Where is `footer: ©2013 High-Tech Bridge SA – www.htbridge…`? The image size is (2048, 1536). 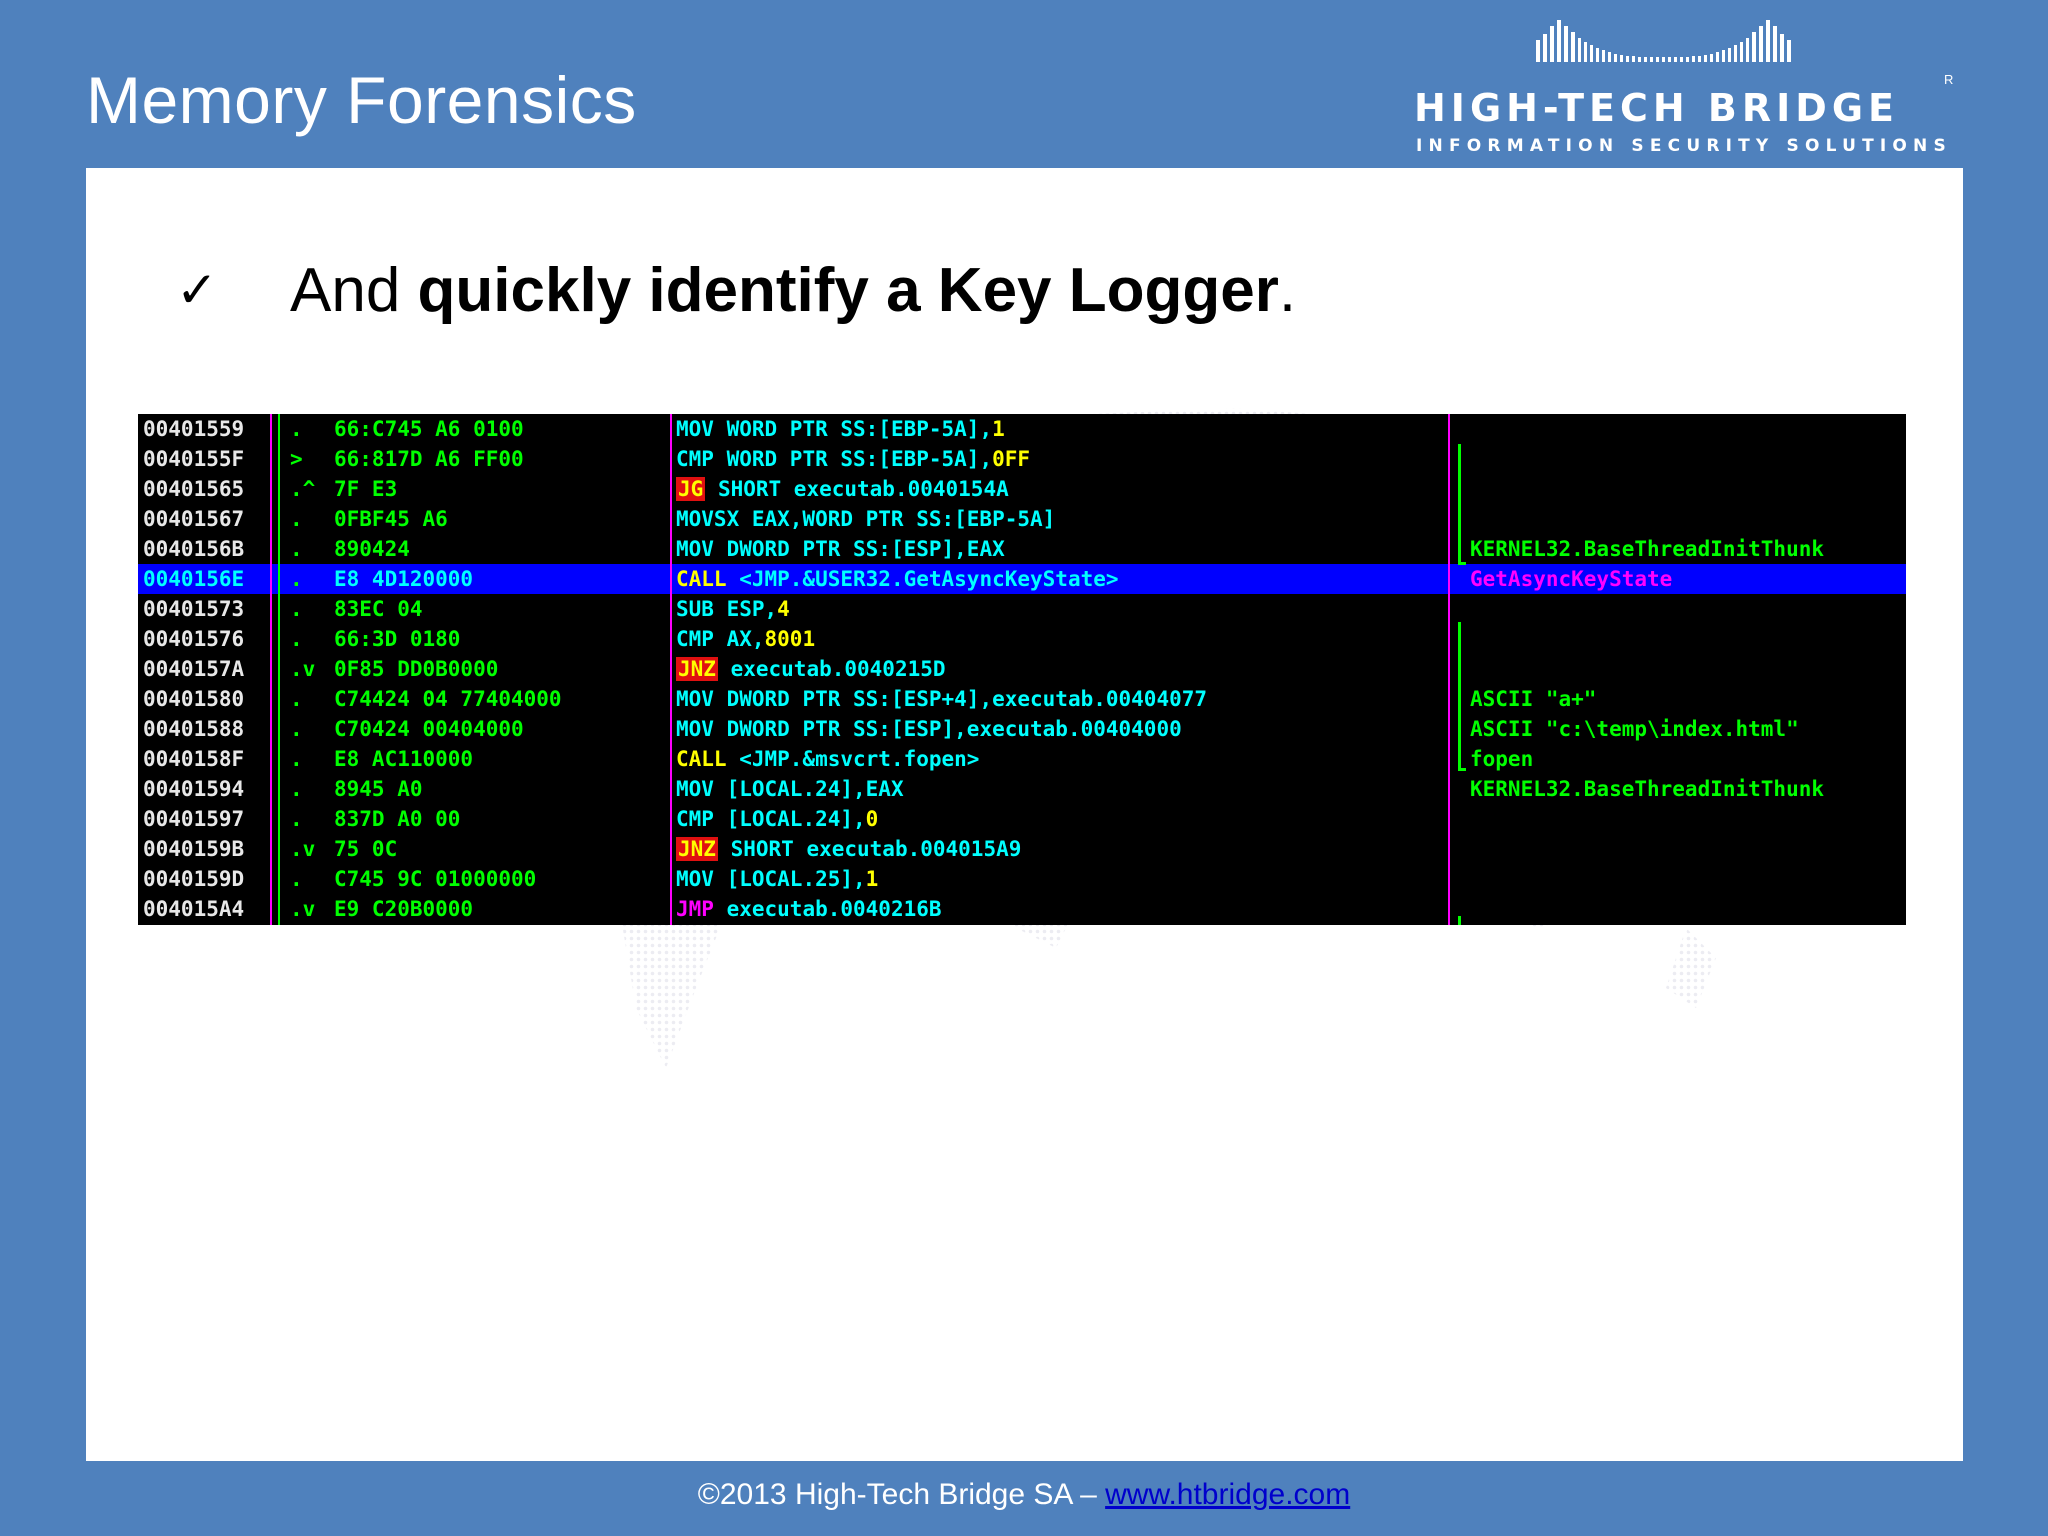
footer: ©2013 High-Tech Bridge SA – www.htbridge… is located at coordinates (1024, 1495).